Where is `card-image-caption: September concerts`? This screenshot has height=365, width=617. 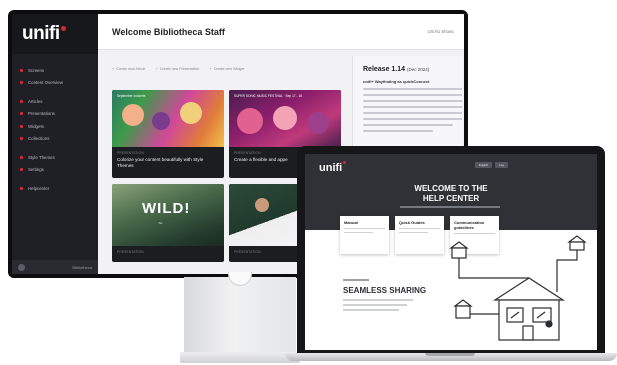
card-image-caption: September concerts is located at coordinates (131, 96).